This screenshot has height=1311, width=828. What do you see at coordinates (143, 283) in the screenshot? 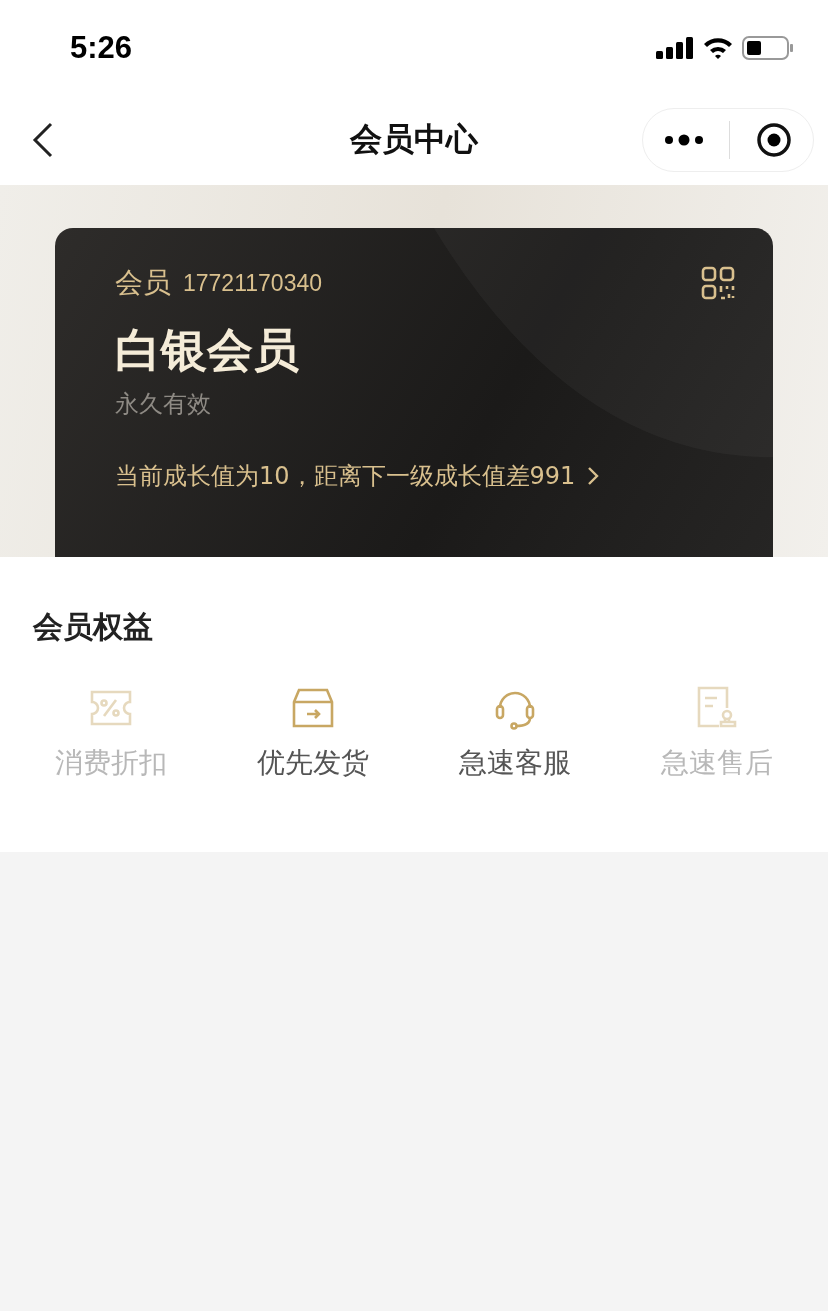
I see `member-label: 会员` at bounding box center [143, 283].